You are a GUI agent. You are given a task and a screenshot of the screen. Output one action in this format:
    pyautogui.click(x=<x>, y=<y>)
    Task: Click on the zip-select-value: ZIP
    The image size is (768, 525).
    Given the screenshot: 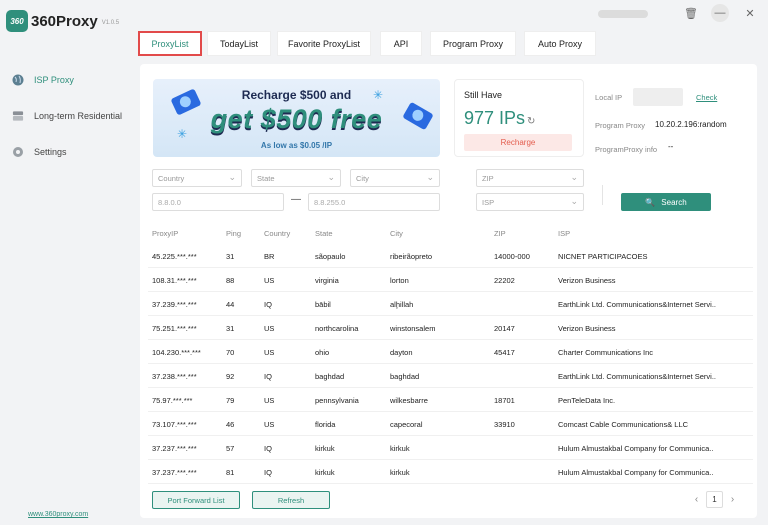 What is the action you would take?
    pyautogui.click(x=488, y=178)
    